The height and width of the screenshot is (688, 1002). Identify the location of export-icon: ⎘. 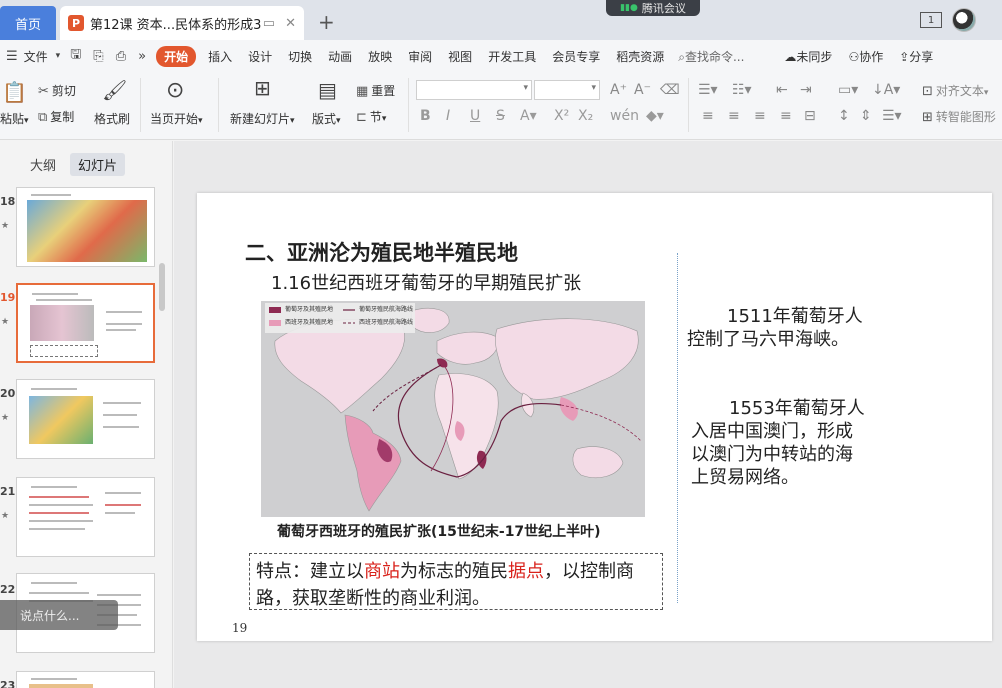
(98, 56).